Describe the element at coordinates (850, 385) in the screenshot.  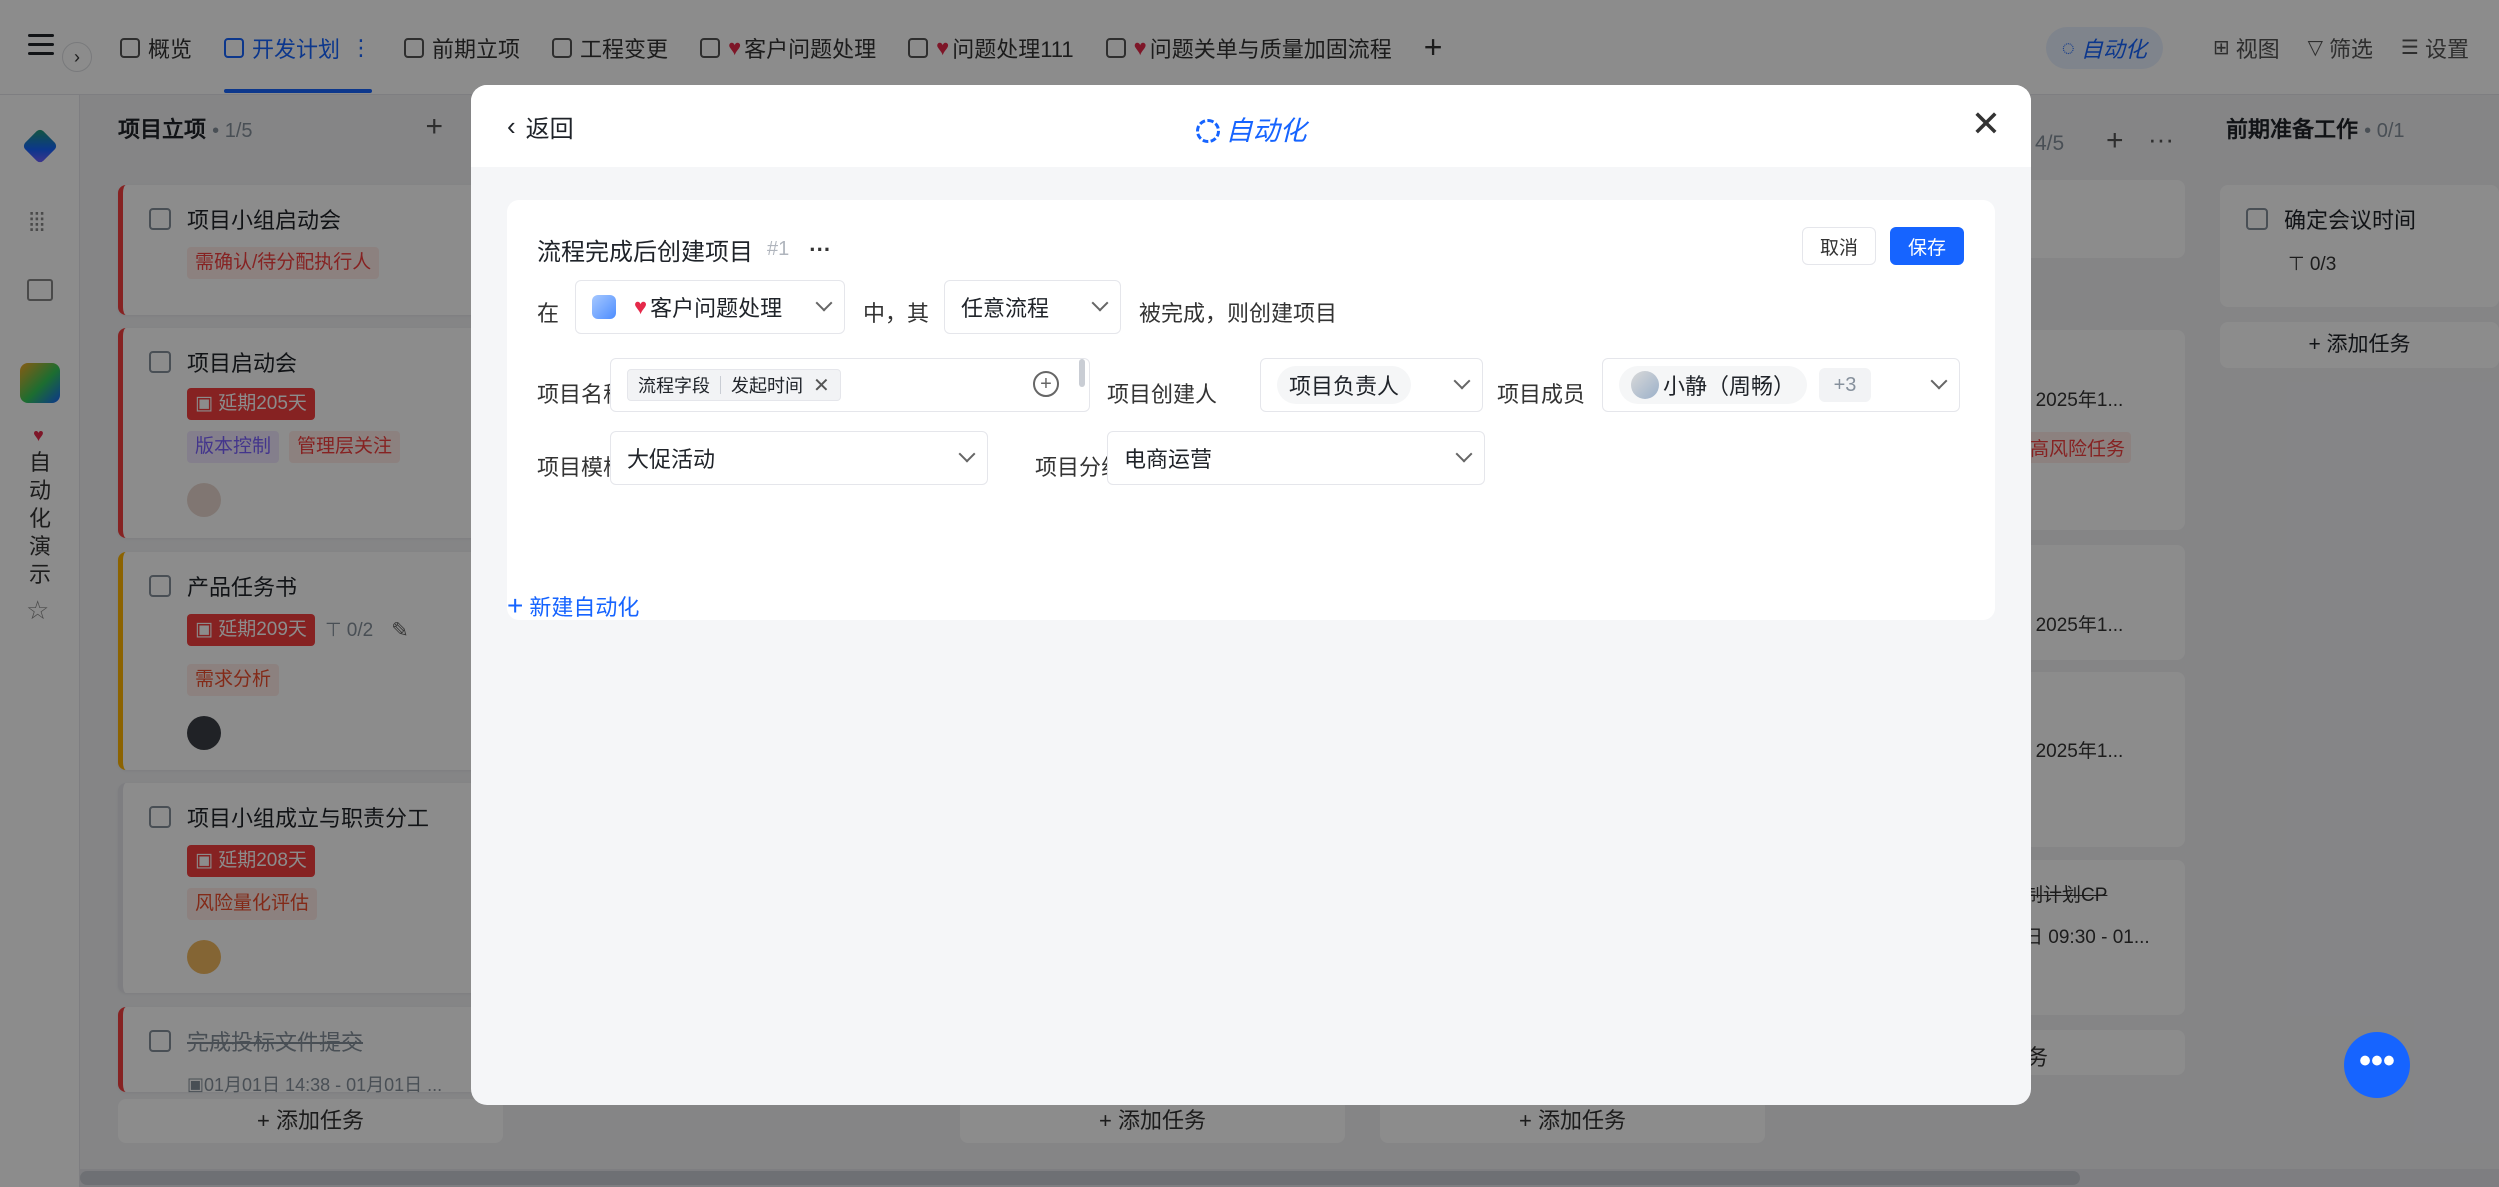
I see `project-name-input: 流程字段 发起时间 ✕ +` at that location.